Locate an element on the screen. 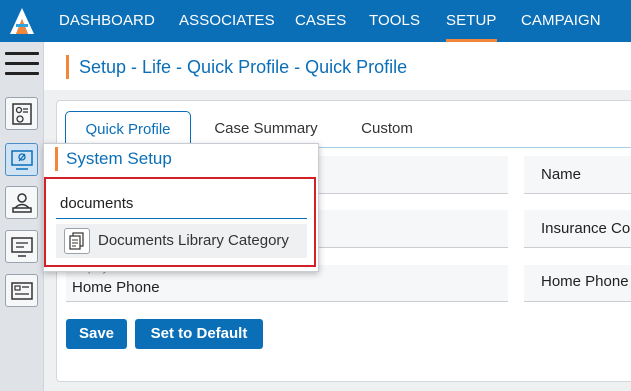 The height and width of the screenshot is (391, 631). search-result-item: Documents Library Category is located at coordinates (181, 241).